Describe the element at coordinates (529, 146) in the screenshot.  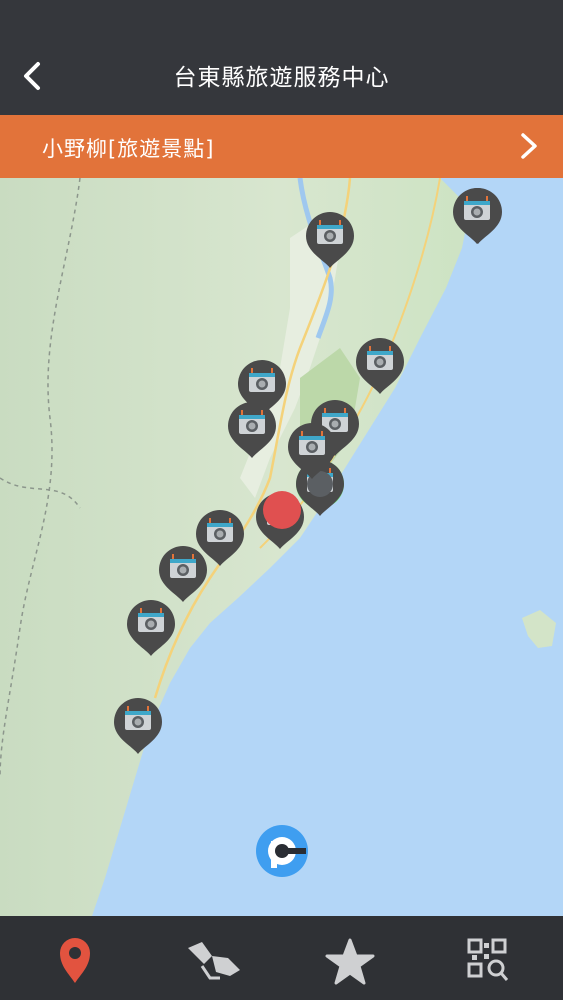
I see `chevron-right-icon` at that location.